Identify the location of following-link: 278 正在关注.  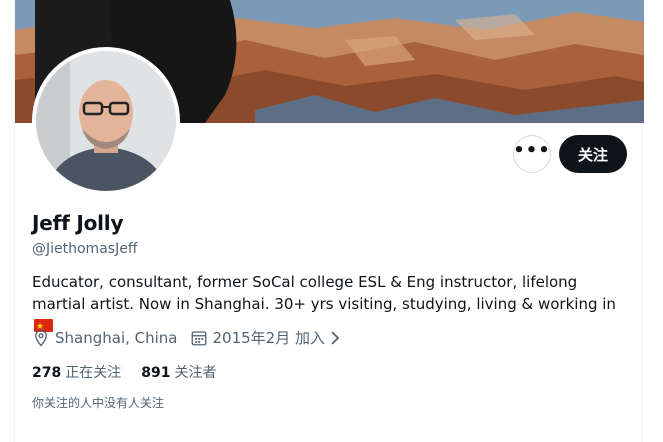
(76, 372).